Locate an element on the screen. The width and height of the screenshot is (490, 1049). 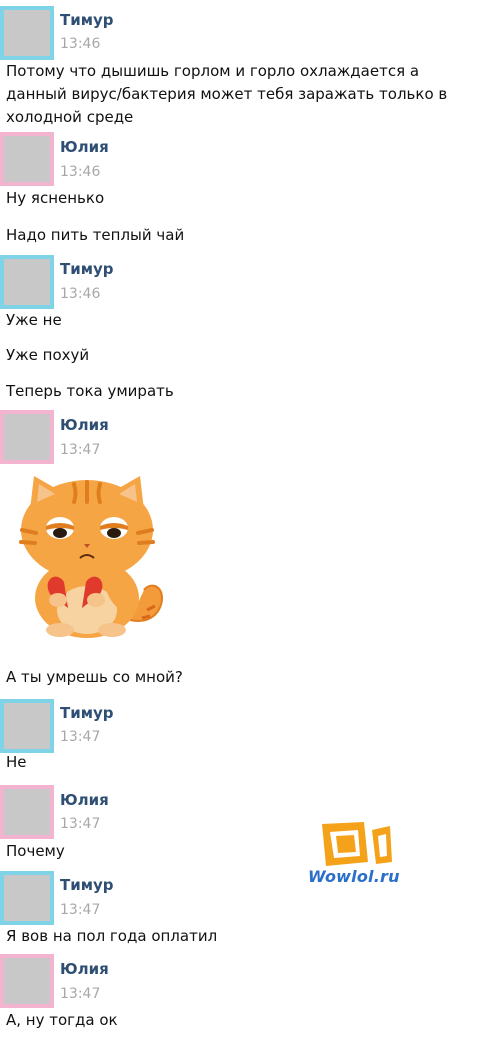
message-text: Не is located at coordinates (16, 762).